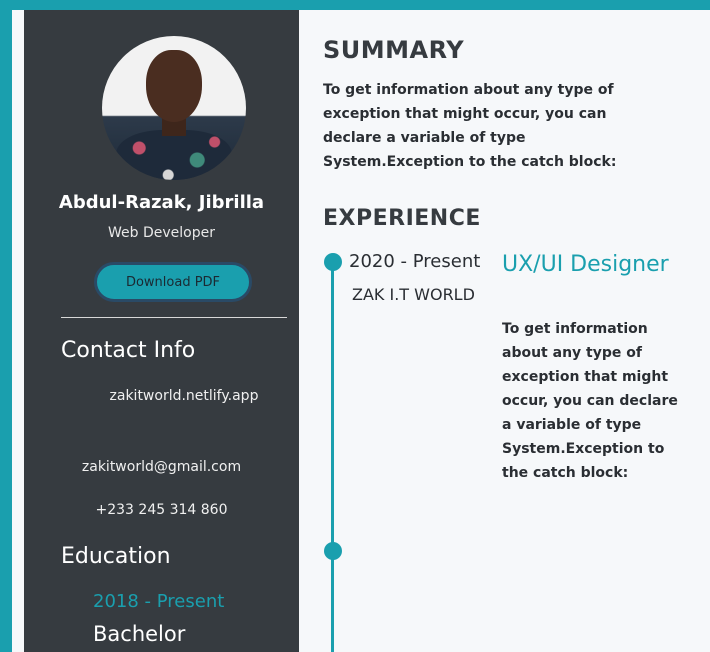 Image resolution: width=710 pixels, height=652 pixels. I want to click on education-degree: Bachelor, so click(139, 634).